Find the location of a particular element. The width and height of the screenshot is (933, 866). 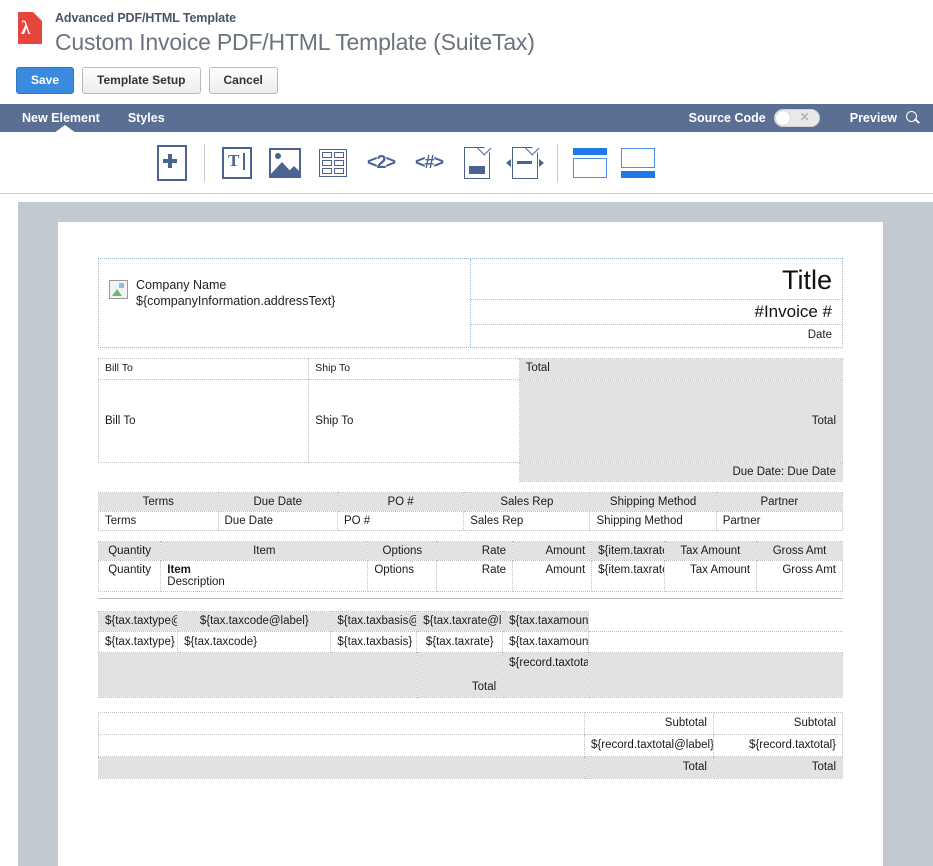

terms-value-2: PO # is located at coordinates (400, 521).